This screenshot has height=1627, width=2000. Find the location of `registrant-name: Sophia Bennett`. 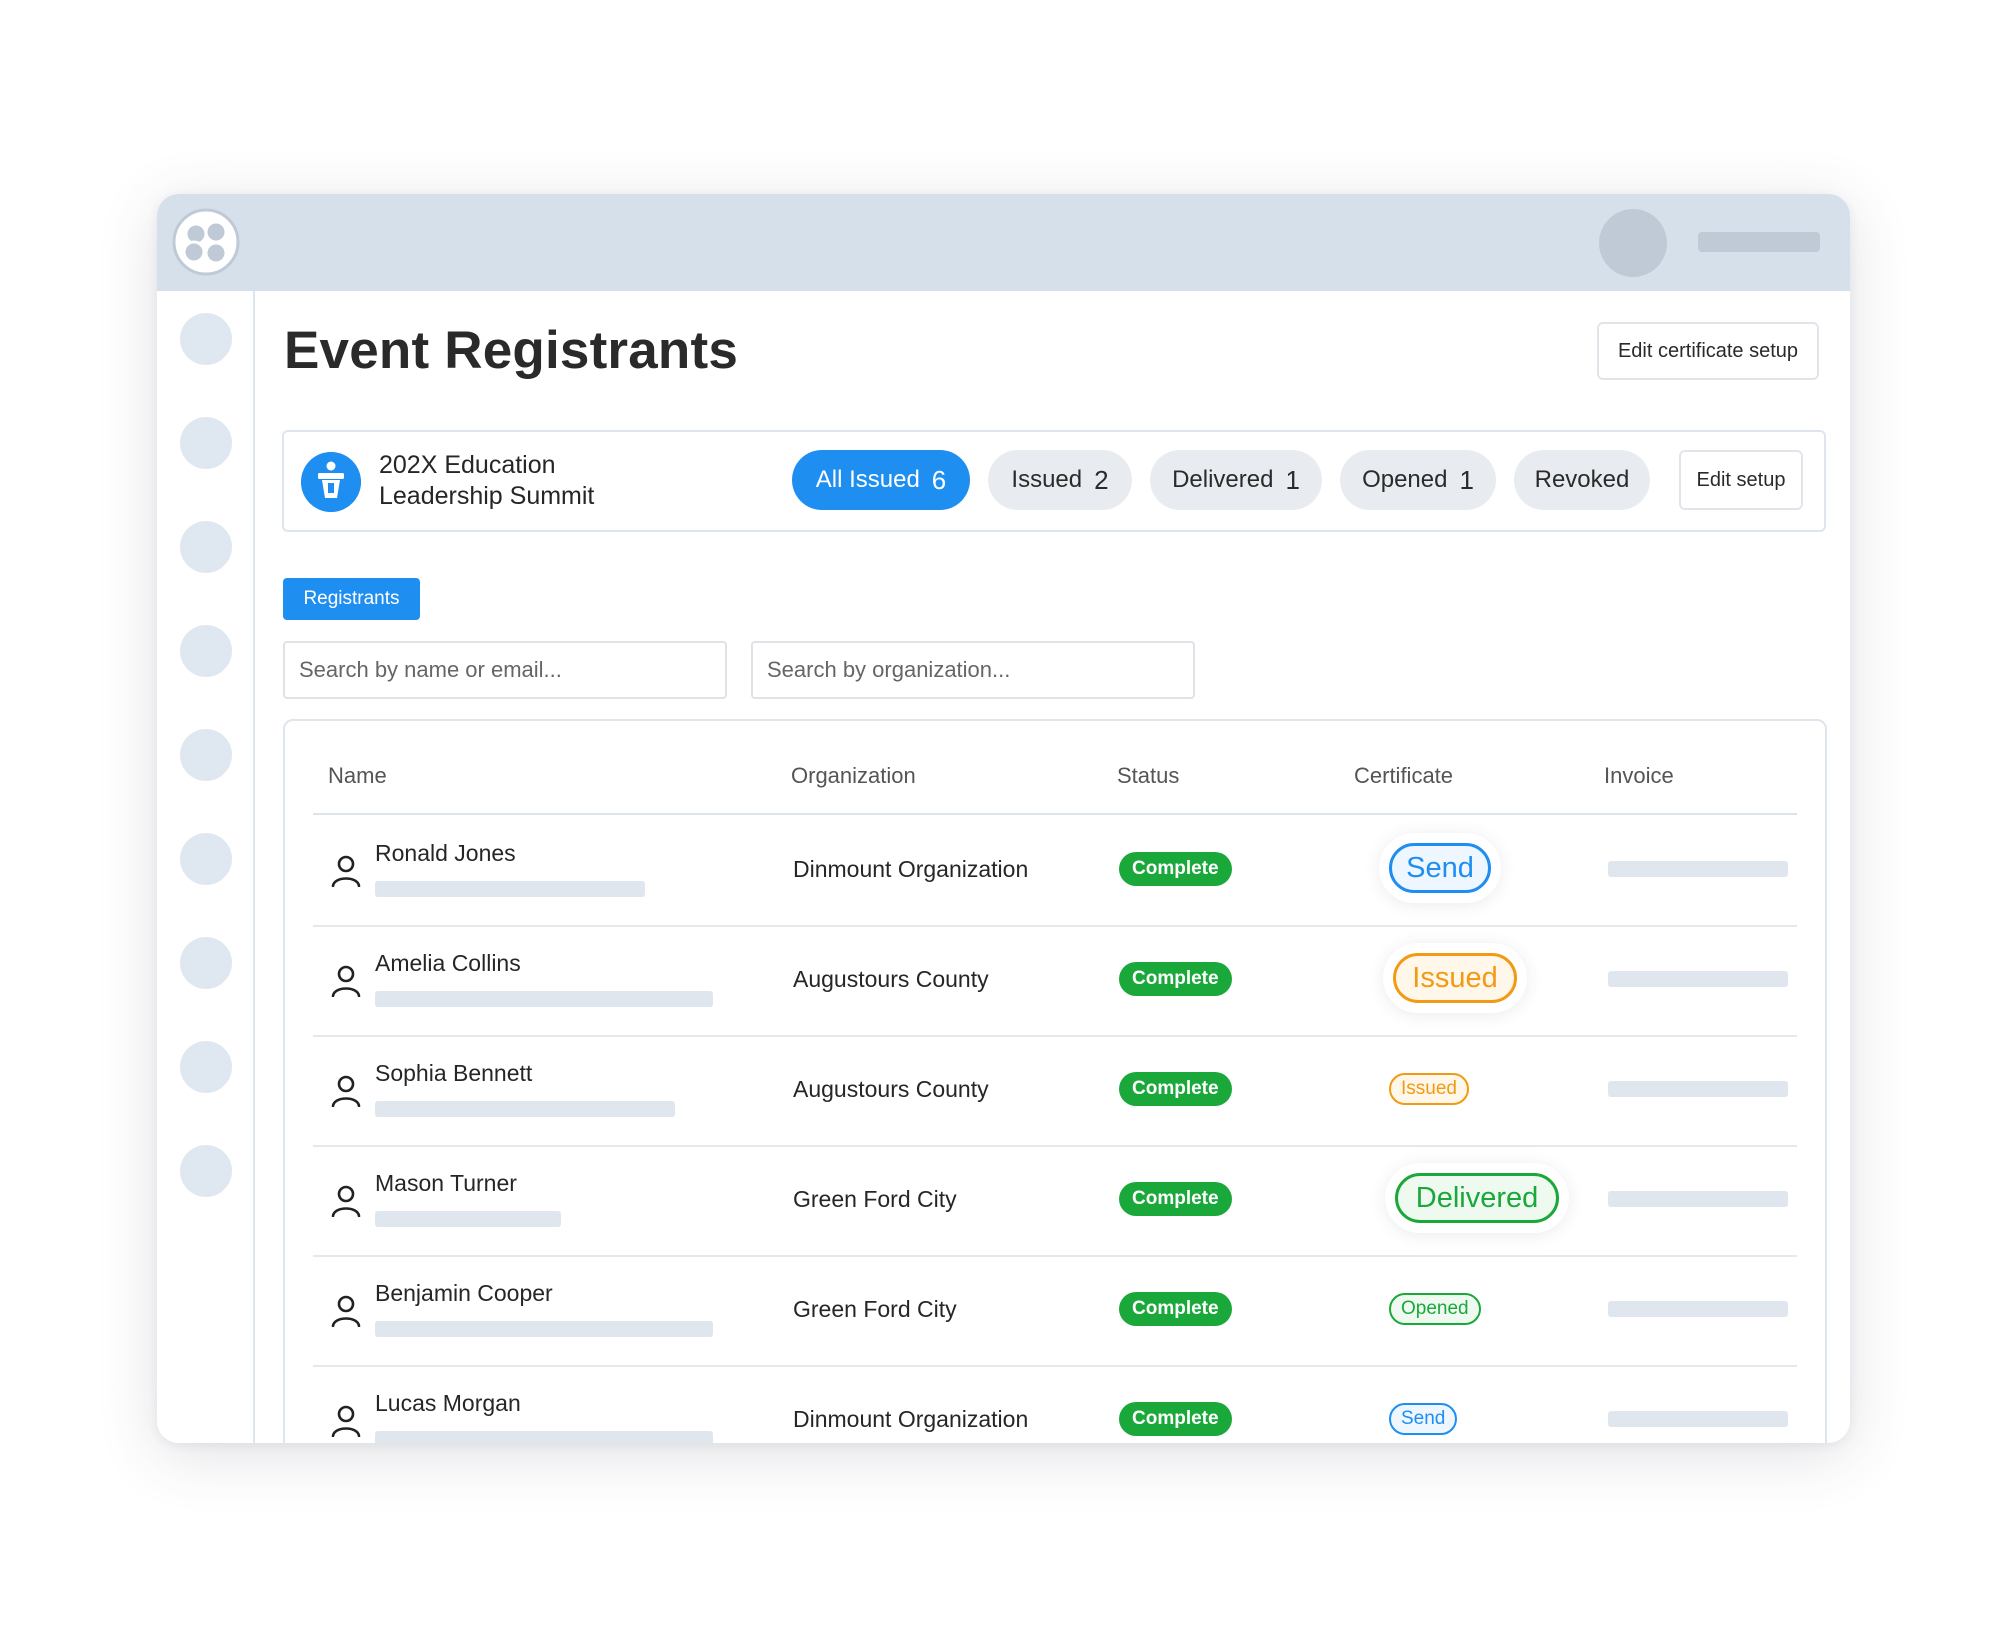

registrant-name: Sophia Bennett is located at coordinates (453, 1073).